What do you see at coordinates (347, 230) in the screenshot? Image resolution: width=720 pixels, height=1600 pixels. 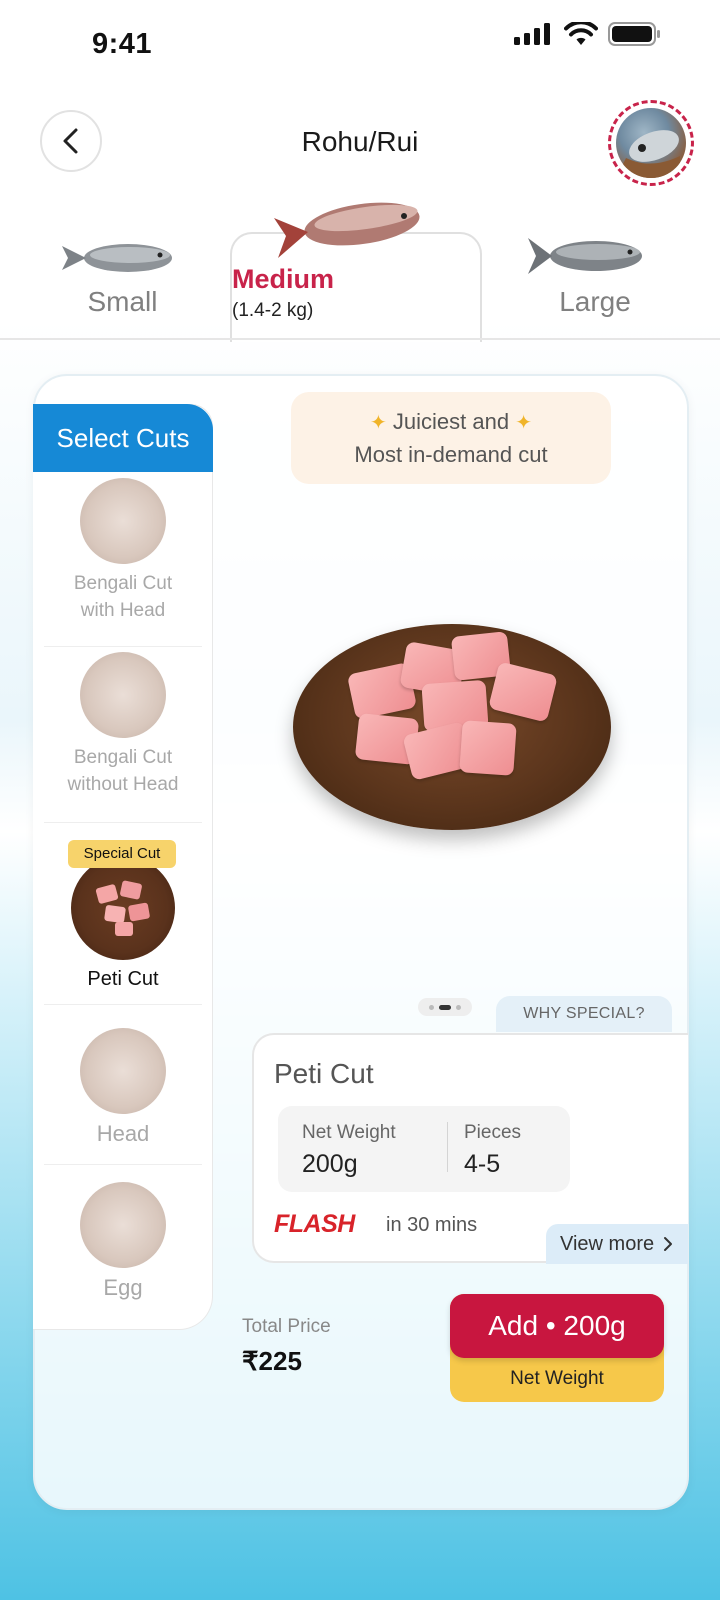 I see `medium-fish-icon` at bounding box center [347, 230].